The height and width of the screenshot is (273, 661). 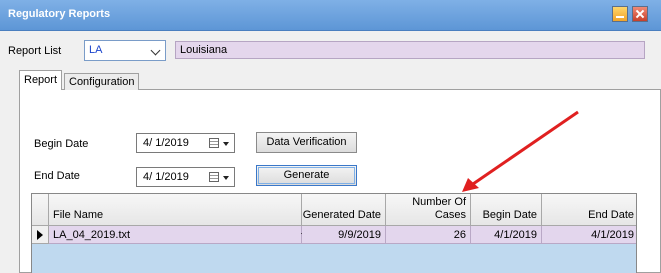 I want to click on tab-report-label: Report, so click(x=41, y=80).